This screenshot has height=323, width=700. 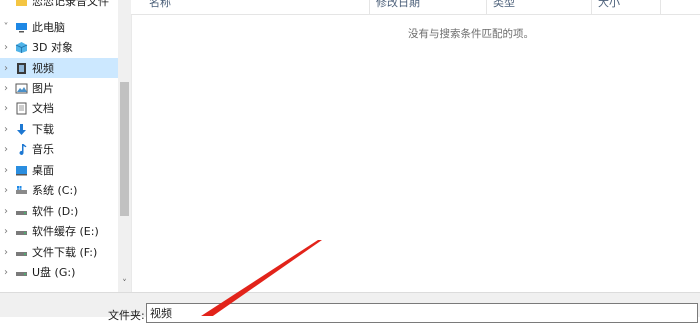 I want to click on nav-item-drive-d: › 软件 (D:), so click(x=59, y=211).